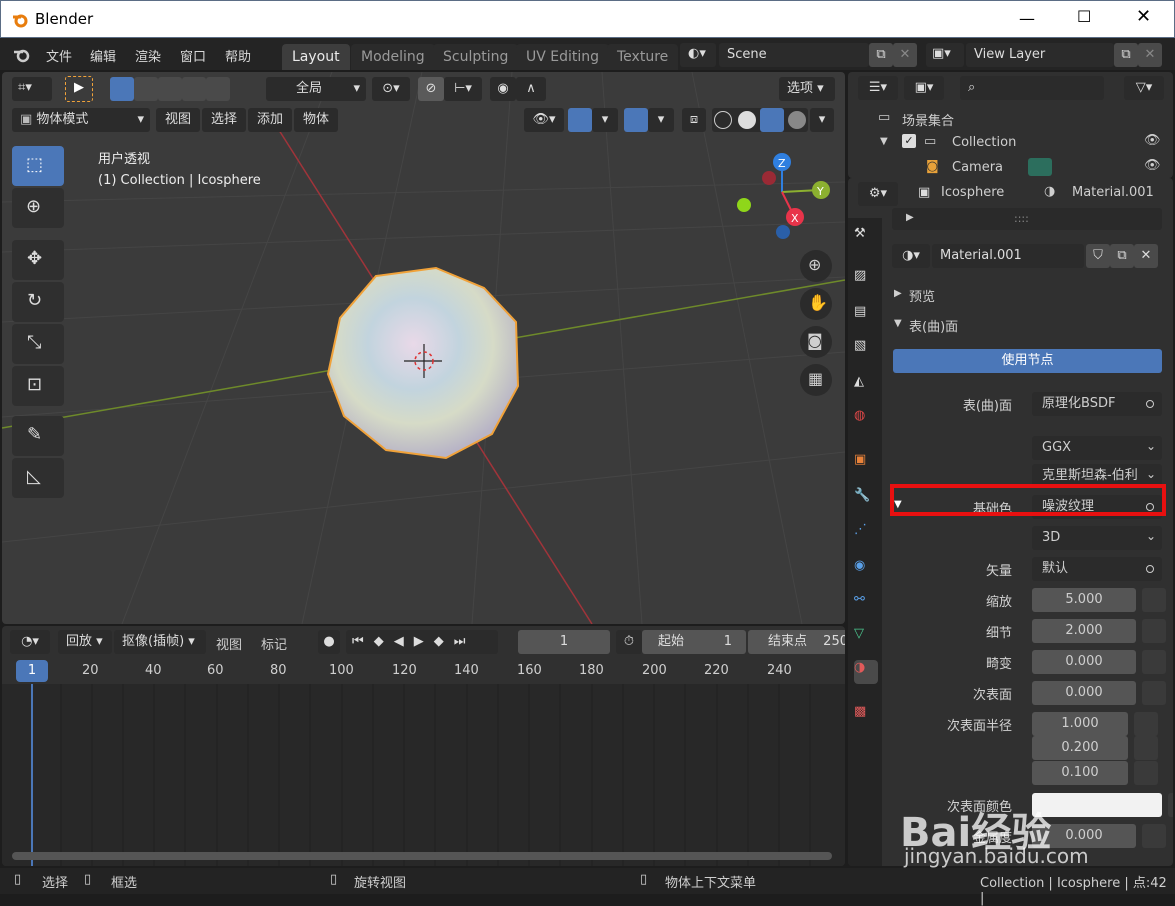  What do you see at coordinates (1097, 448) in the screenshot?
I see `property-select: GGX` at bounding box center [1097, 448].